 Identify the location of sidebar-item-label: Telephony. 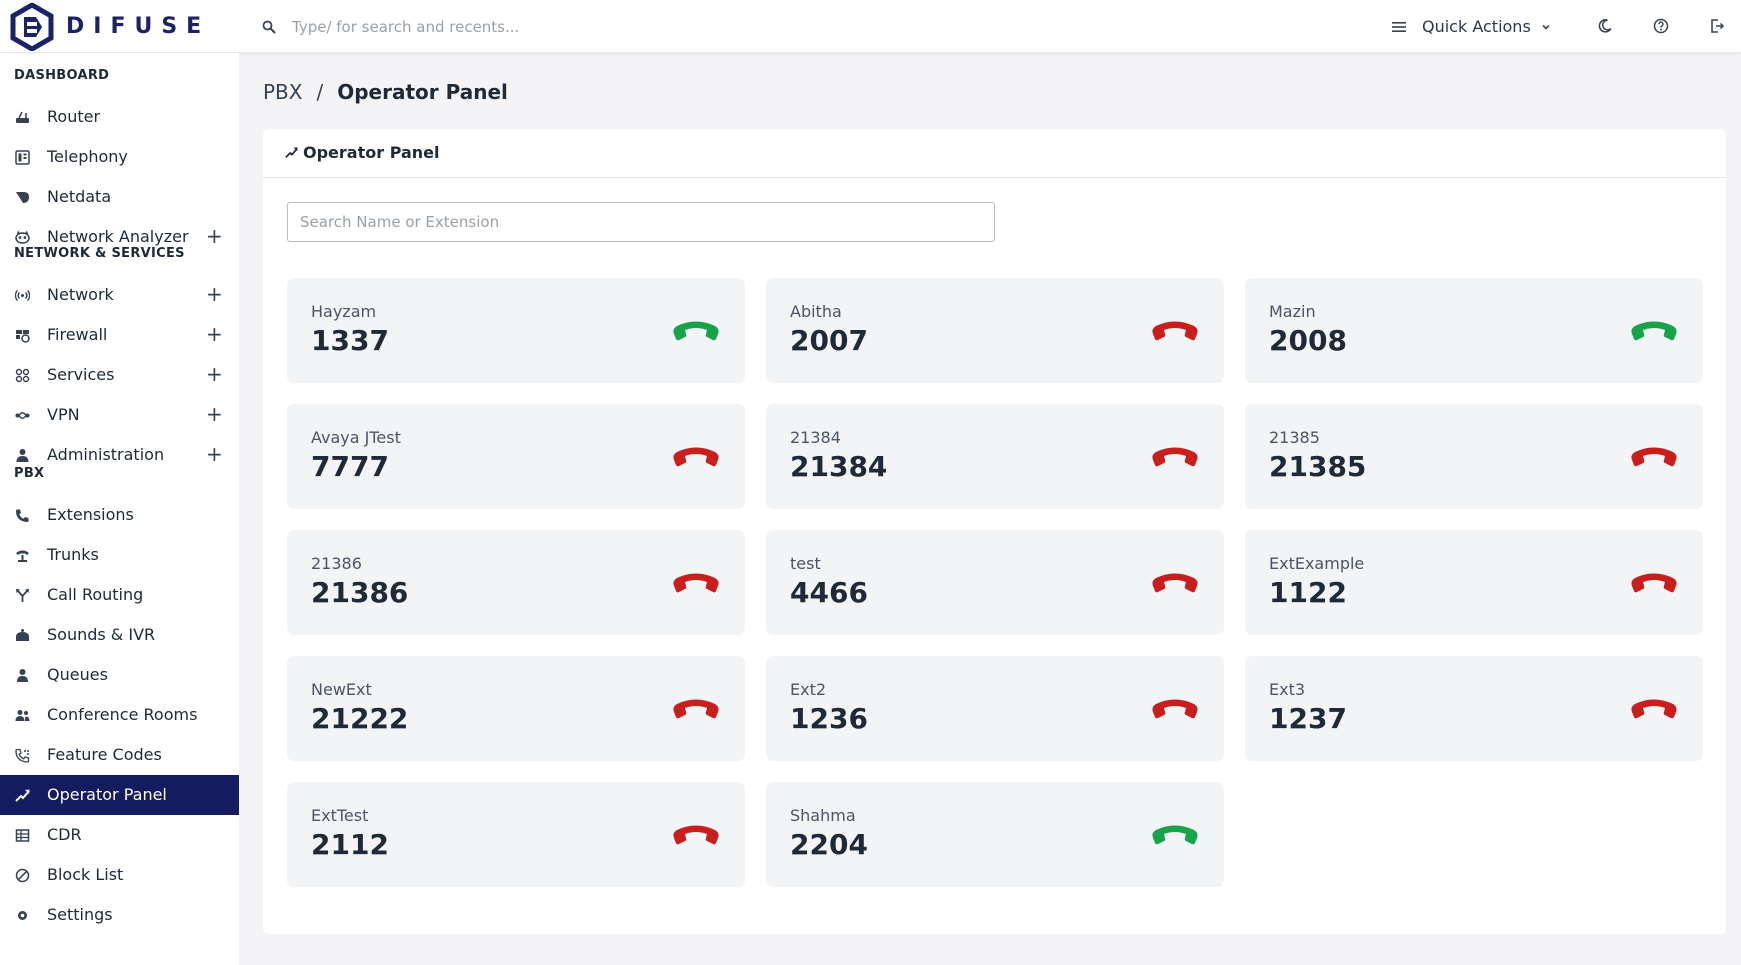
(87, 156).